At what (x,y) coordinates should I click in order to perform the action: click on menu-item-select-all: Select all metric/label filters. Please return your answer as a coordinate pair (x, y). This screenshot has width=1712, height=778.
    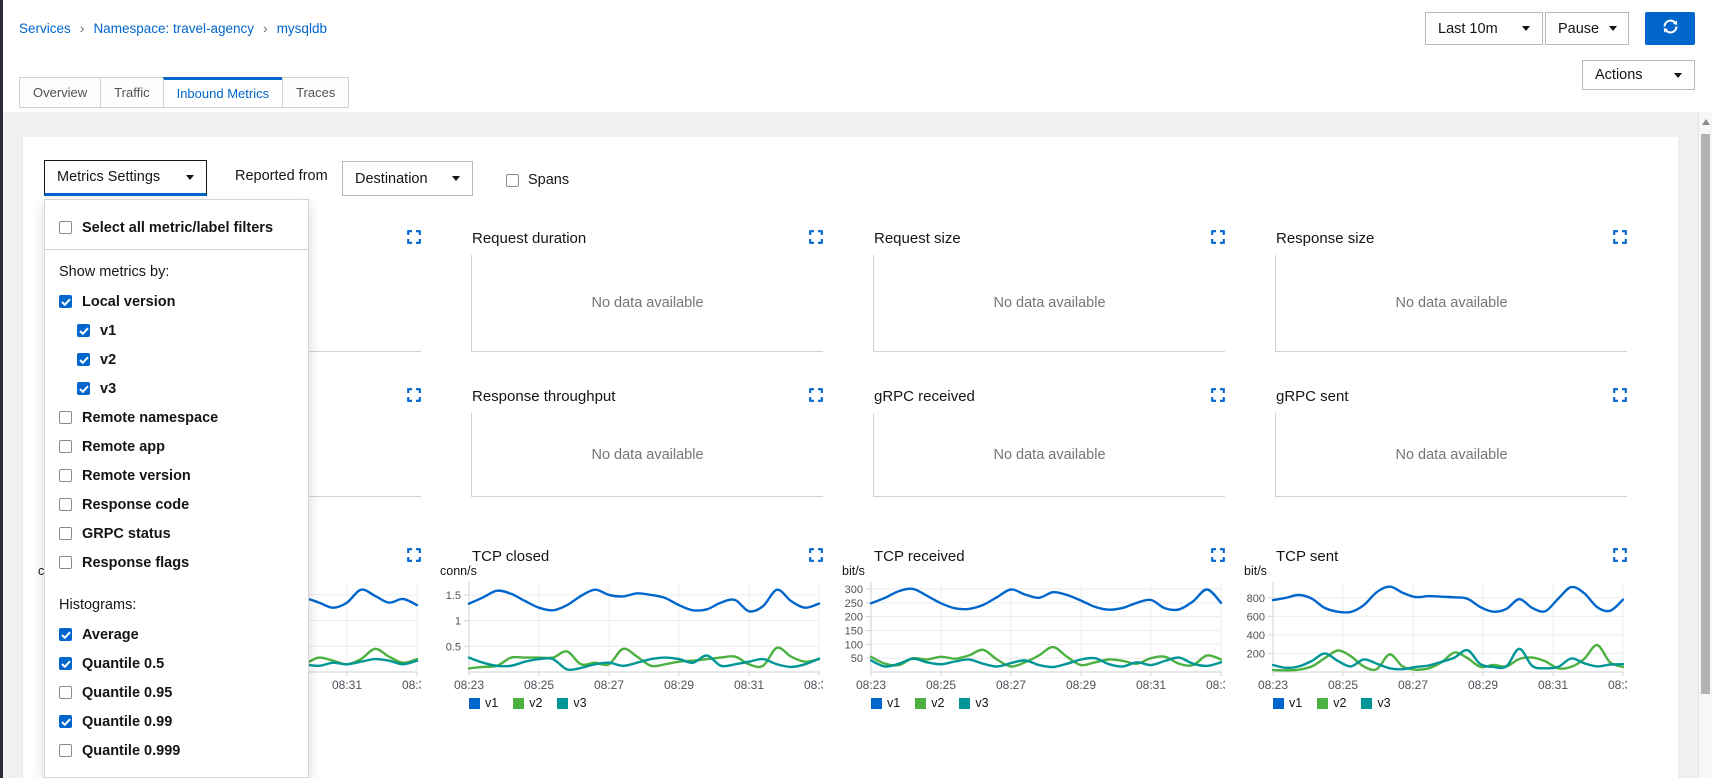
    Looking at the image, I should click on (176, 227).